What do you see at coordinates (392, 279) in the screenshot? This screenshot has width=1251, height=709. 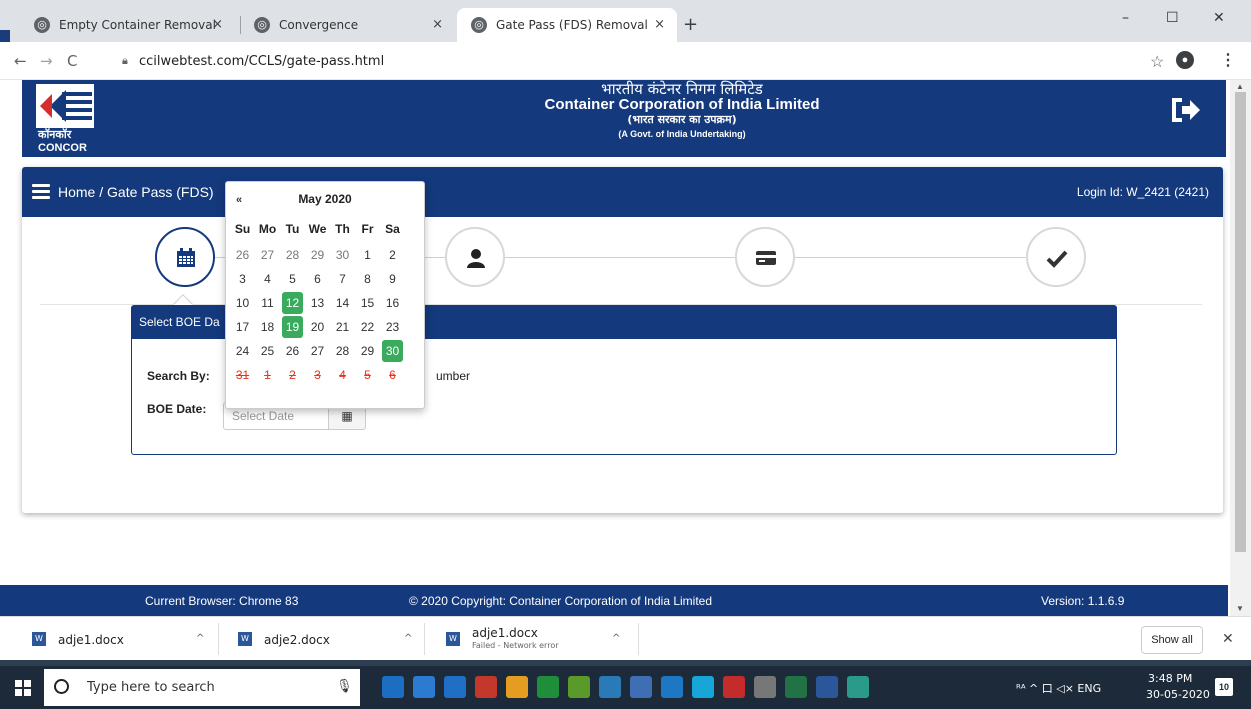 I see `calendar-day: 9` at bounding box center [392, 279].